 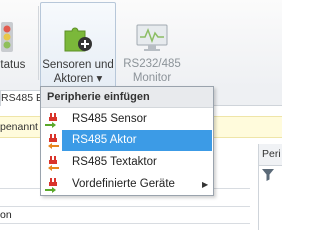 What do you see at coordinates (114, 162) in the screenshot?
I see `menu-item-label: RS485 Textaktor` at bounding box center [114, 162].